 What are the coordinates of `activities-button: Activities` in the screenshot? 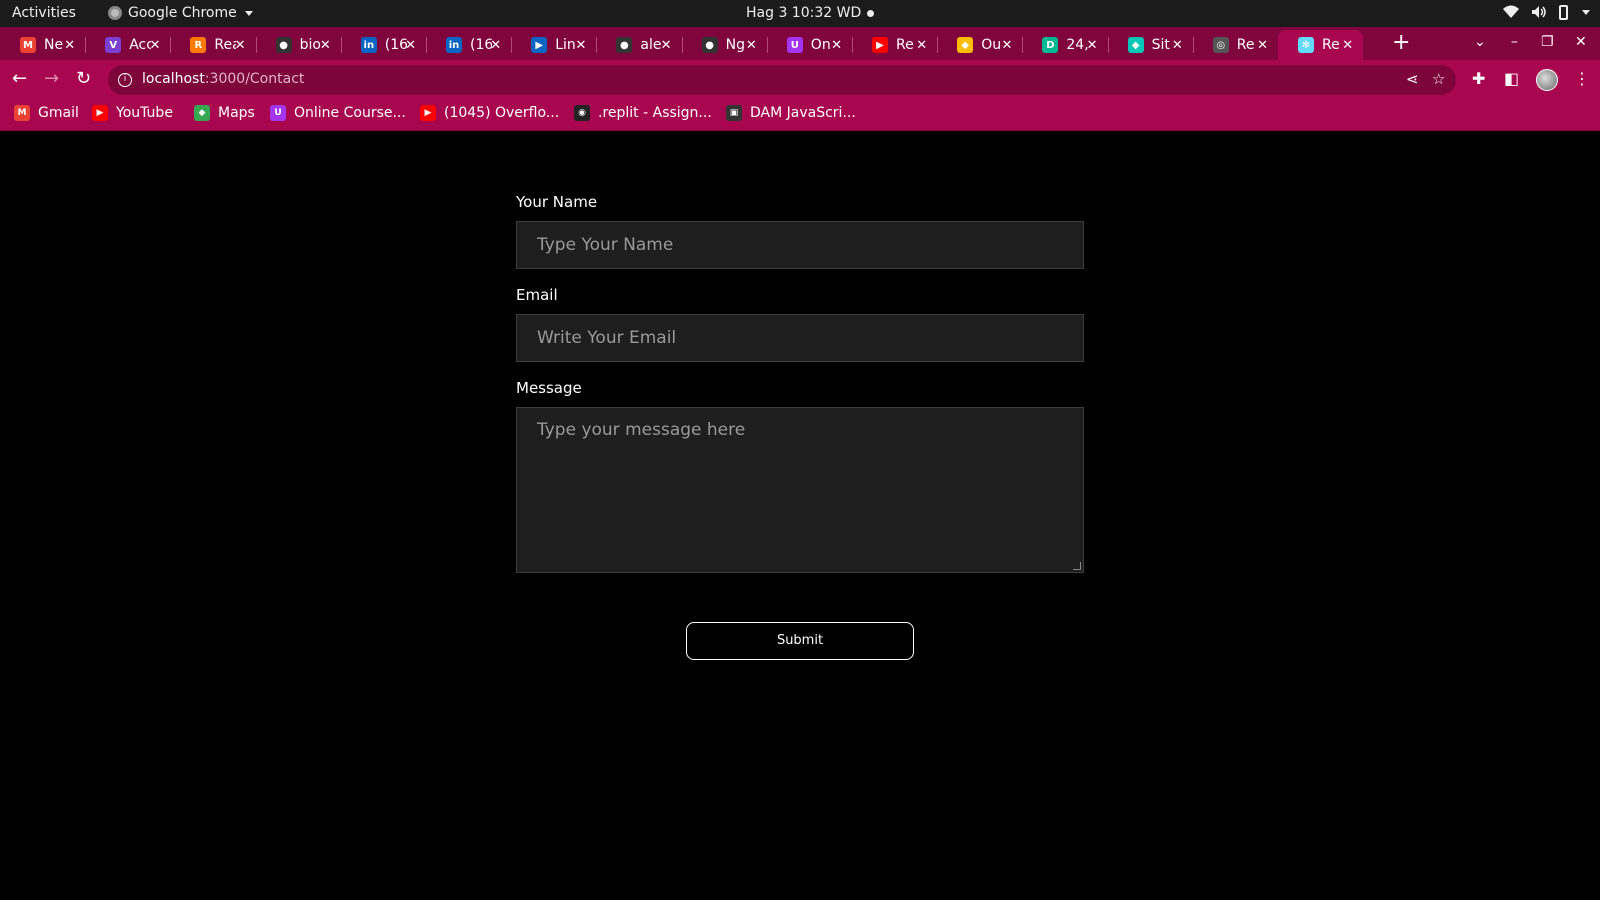 It's located at (44, 13).